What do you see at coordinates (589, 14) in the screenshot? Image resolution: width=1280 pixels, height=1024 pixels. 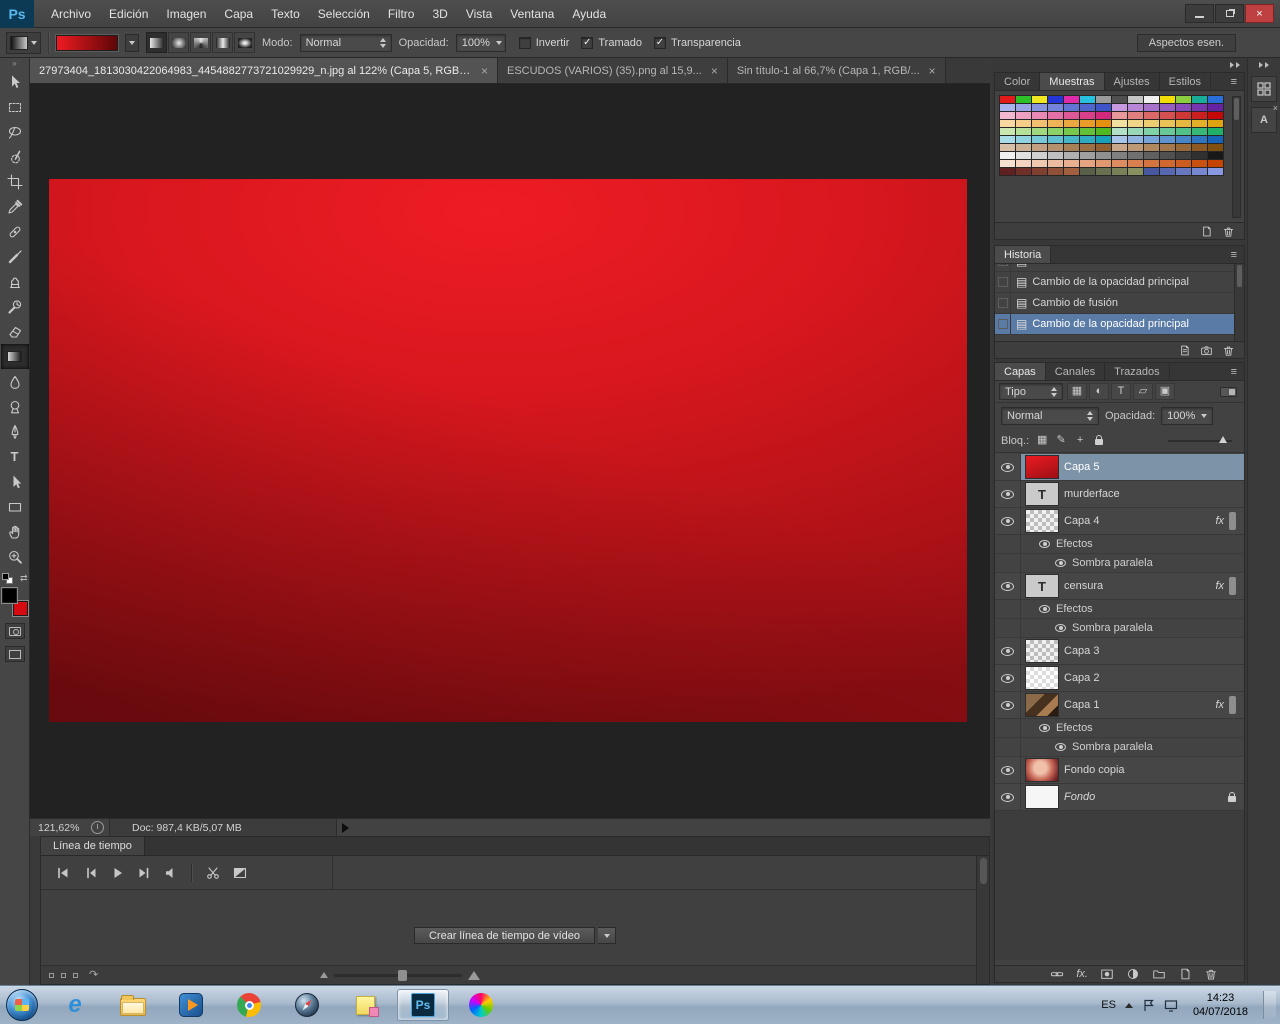 I see `menu-ayuda: Ayuda` at bounding box center [589, 14].